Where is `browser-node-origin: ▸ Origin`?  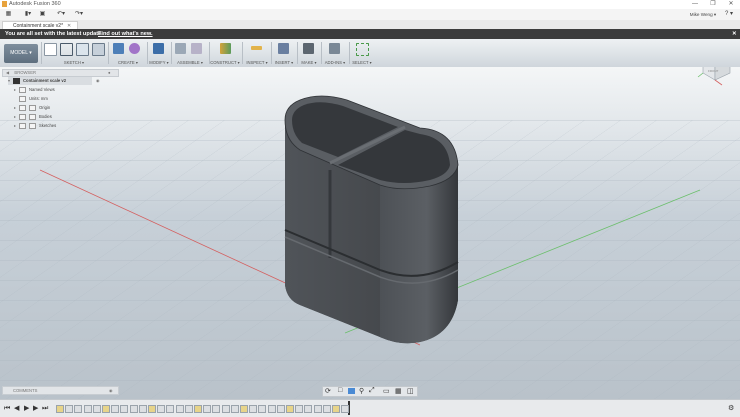
browser-node-origin: ▸ Origin is located at coordinates (32, 108).